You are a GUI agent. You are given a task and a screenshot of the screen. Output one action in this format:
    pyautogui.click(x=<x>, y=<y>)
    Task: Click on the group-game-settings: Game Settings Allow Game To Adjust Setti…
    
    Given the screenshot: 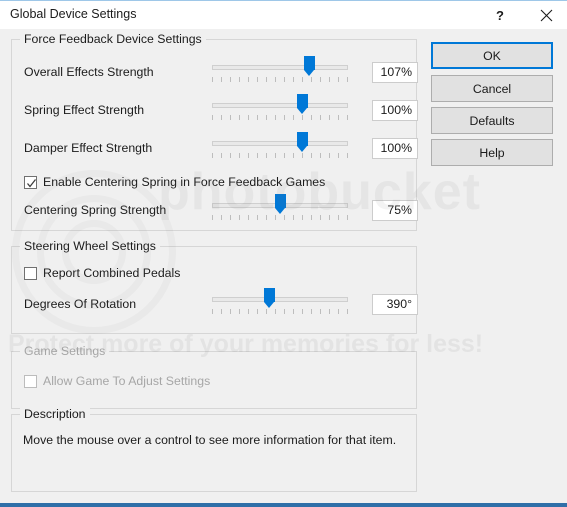 What is the action you would take?
    pyautogui.click(x=214, y=376)
    